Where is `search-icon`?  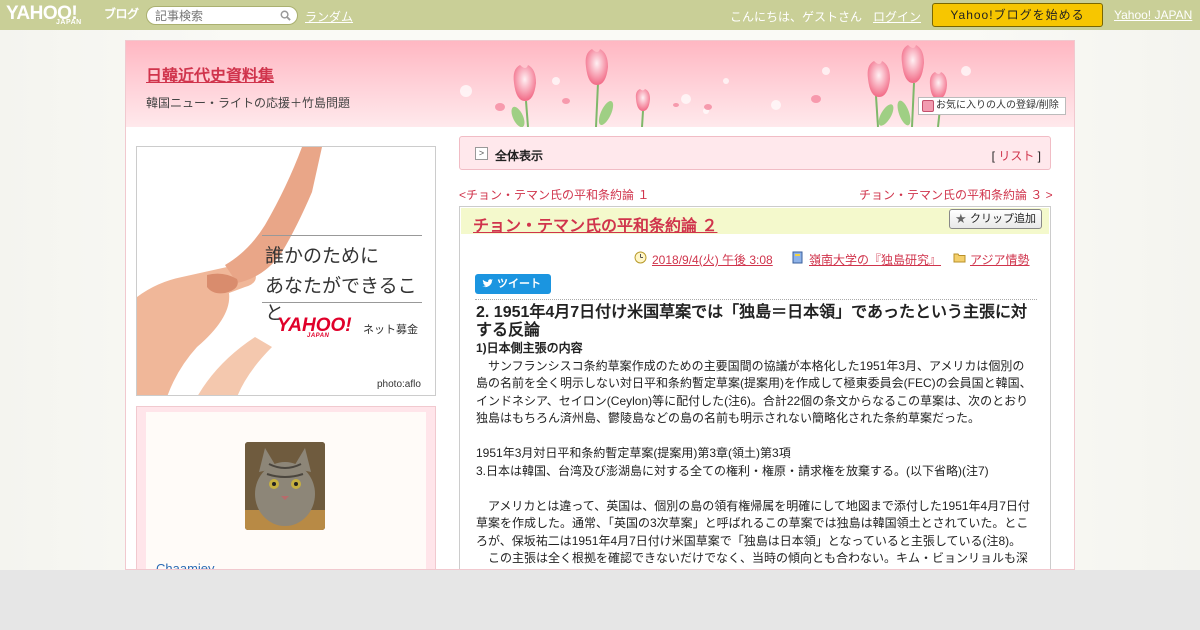 search-icon is located at coordinates (285, 15).